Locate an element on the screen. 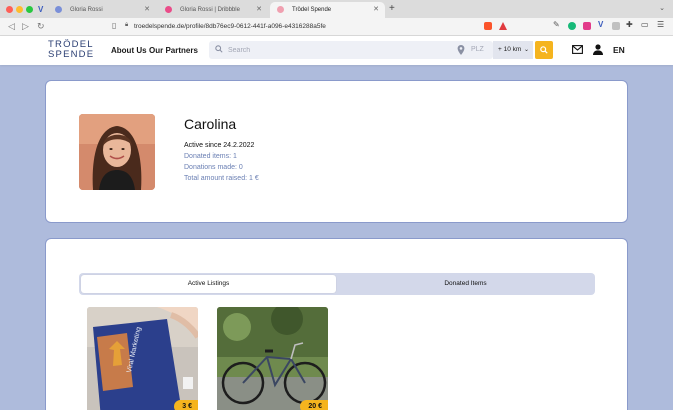  maximize-window-button is located at coordinates (29, 9).